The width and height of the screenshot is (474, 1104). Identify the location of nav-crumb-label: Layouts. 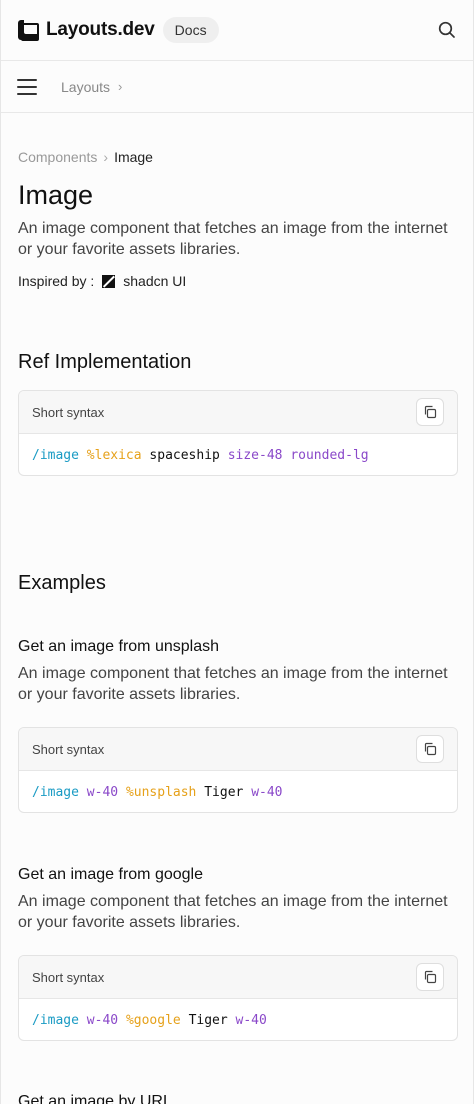
(85, 87).